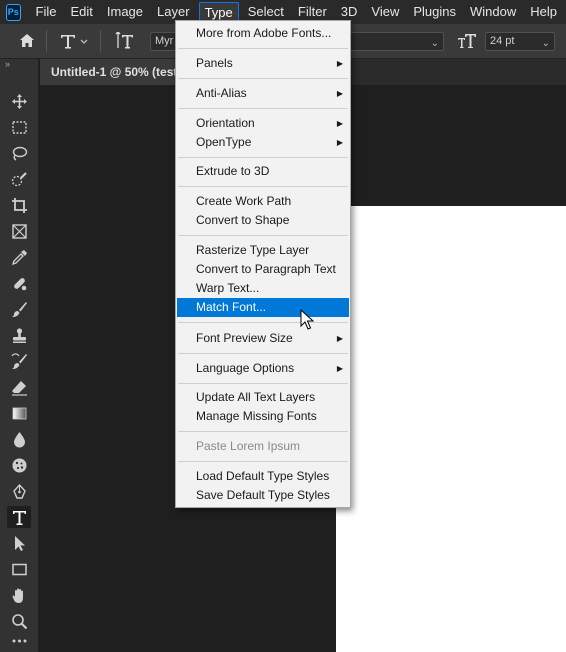 The width and height of the screenshot is (566, 652). I want to click on menu-edit: Edit, so click(81, 12).